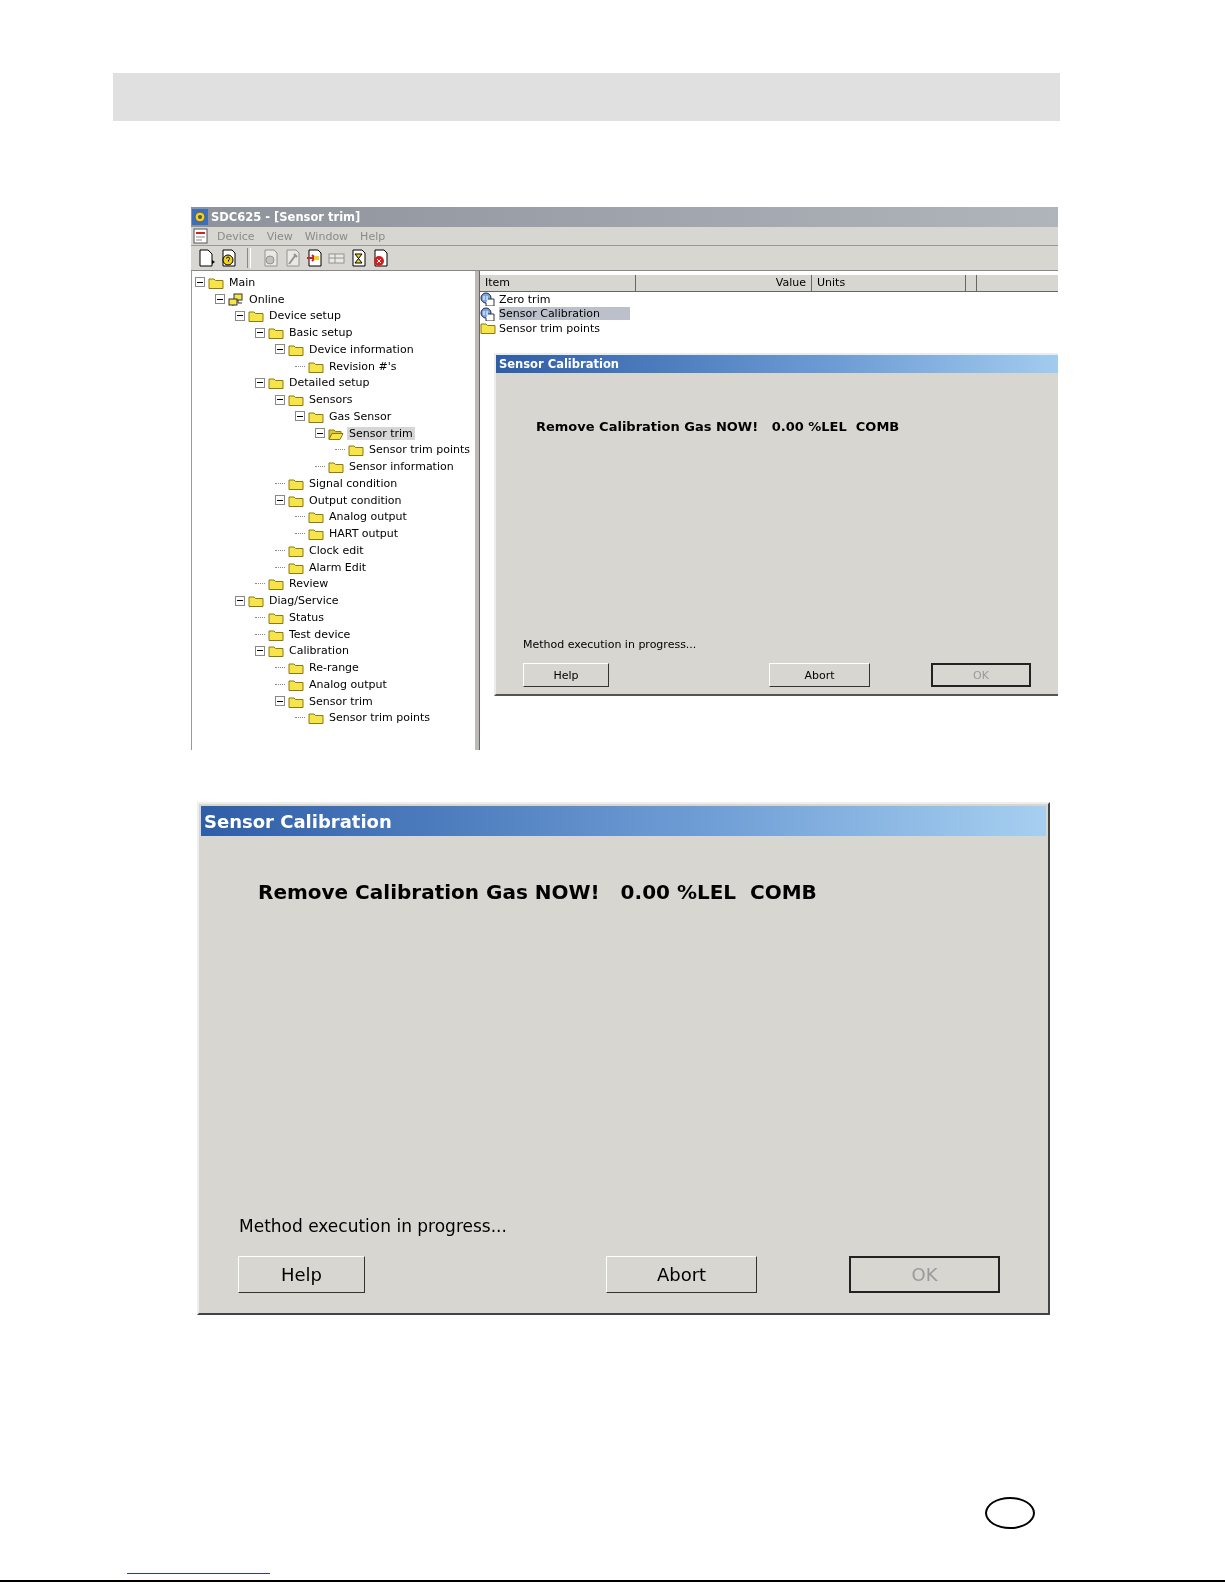 The height and width of the screenshot is (1585, 1225). I want to click on app-icon, so click(200, 217).